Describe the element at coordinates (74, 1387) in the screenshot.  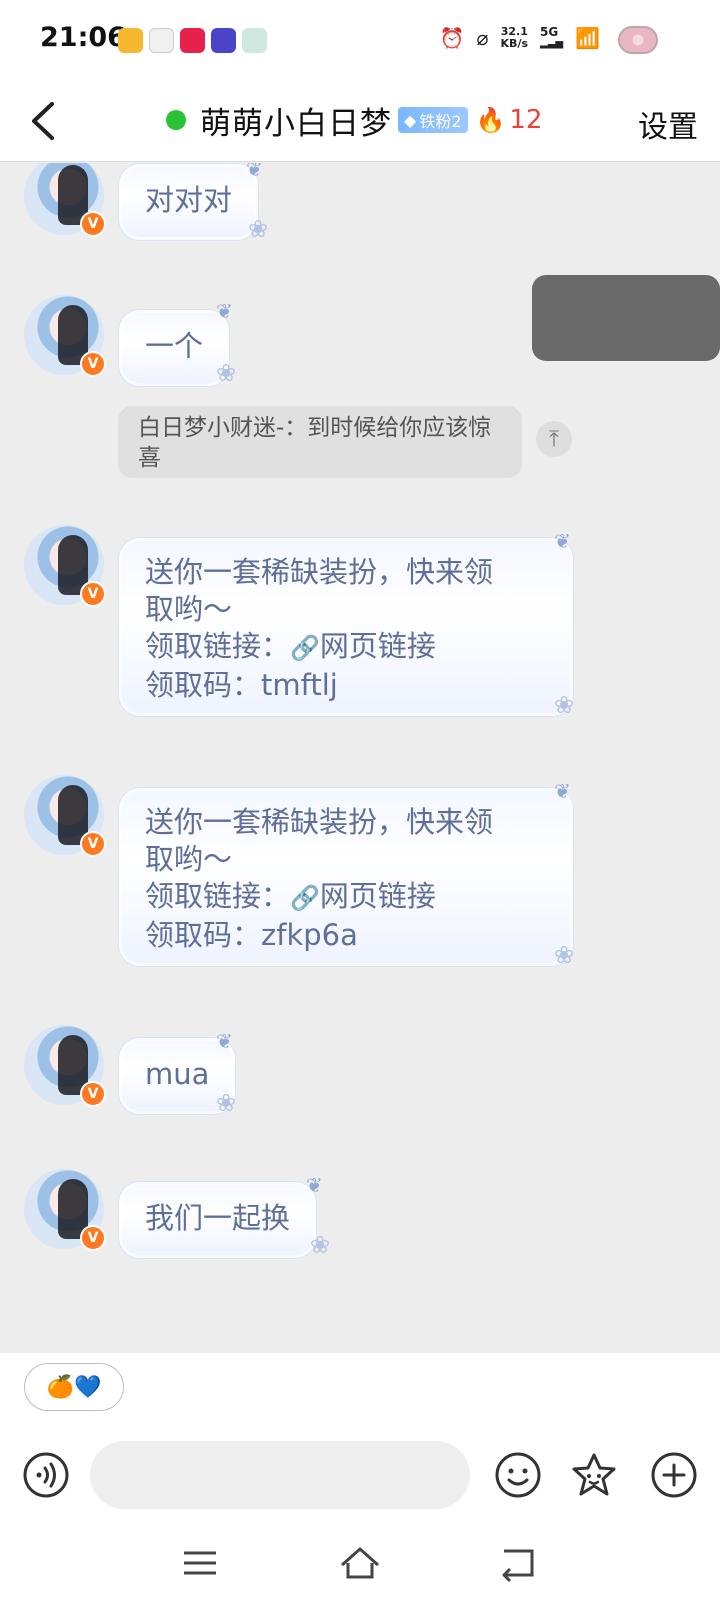
I see `quick-reply-chip: 🍊💙` at that location.